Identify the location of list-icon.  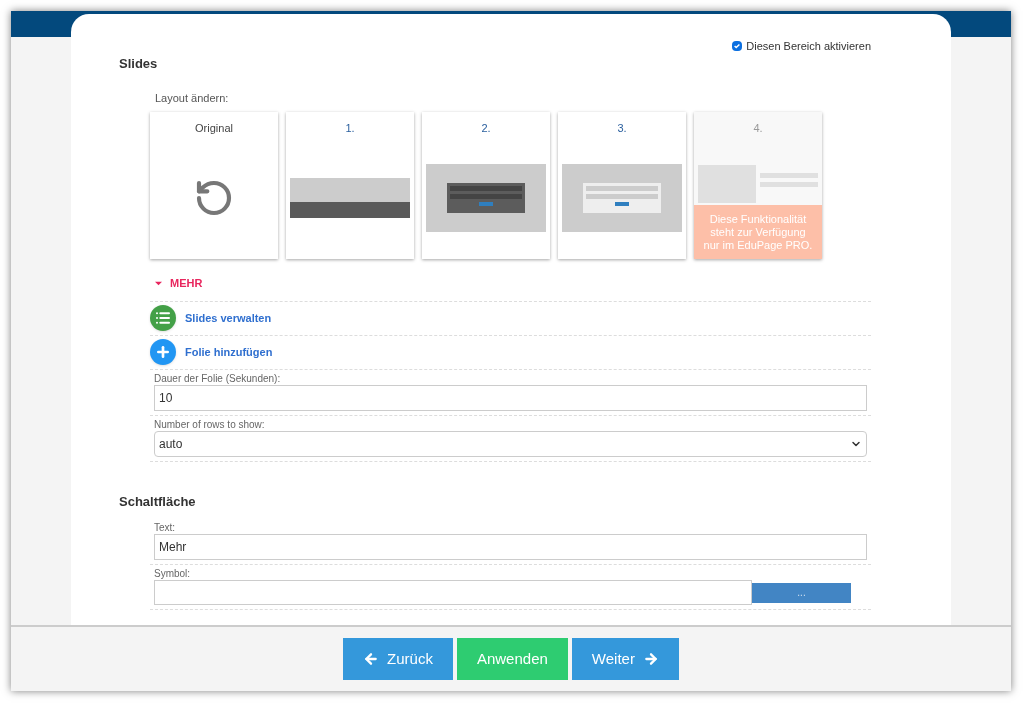
(163, 318).